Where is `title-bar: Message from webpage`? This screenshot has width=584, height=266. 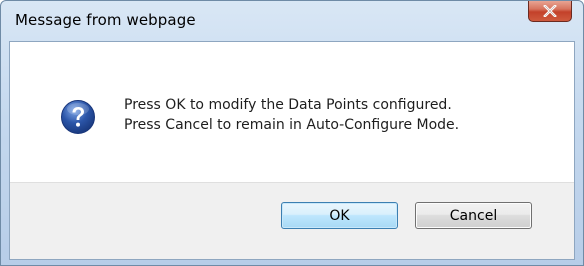
title-bar: Message from webpage is located at coordinates (292, 21).